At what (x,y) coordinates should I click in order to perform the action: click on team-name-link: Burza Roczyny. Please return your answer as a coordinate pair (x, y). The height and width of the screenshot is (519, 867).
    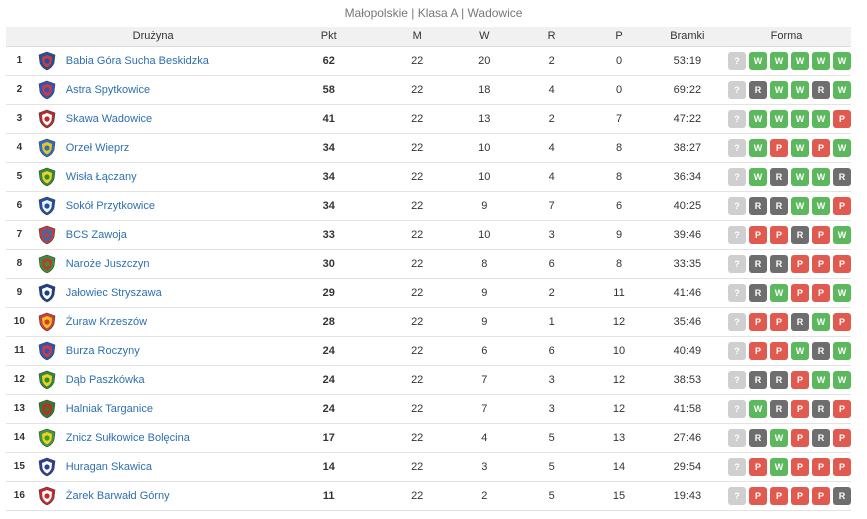
    Looking at the image, I should click on (103, 351).